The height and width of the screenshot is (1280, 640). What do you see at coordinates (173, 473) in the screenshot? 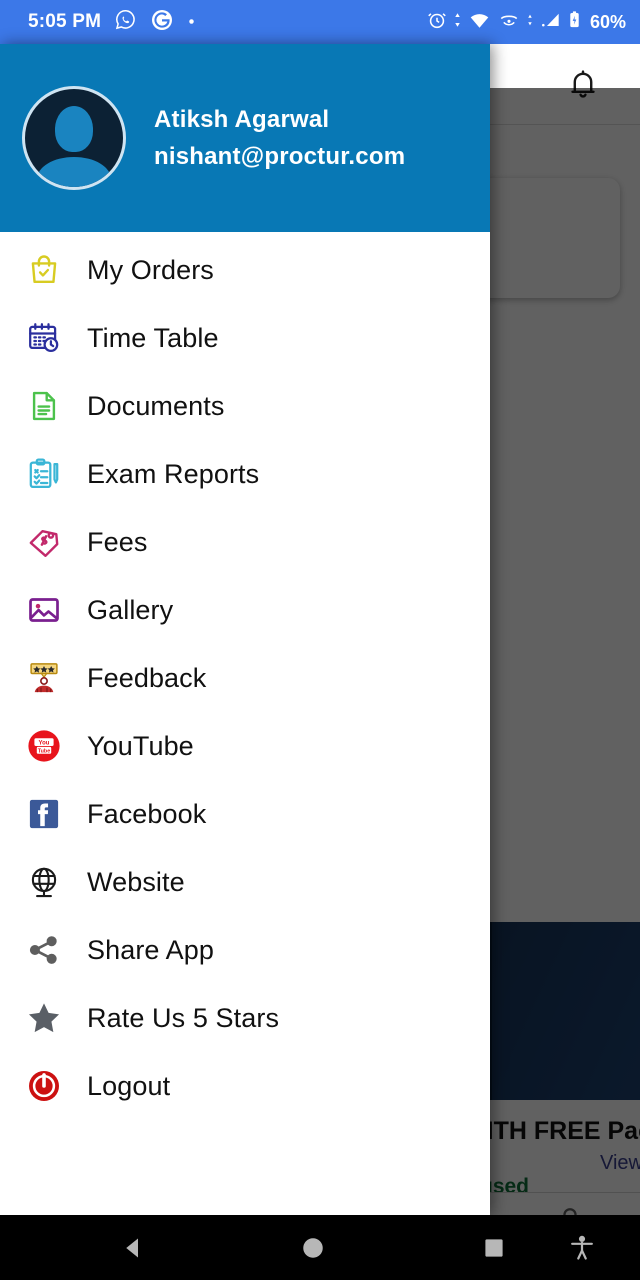
I see `menu-item-label: Exam Reports` at bounding box center [173, 473].